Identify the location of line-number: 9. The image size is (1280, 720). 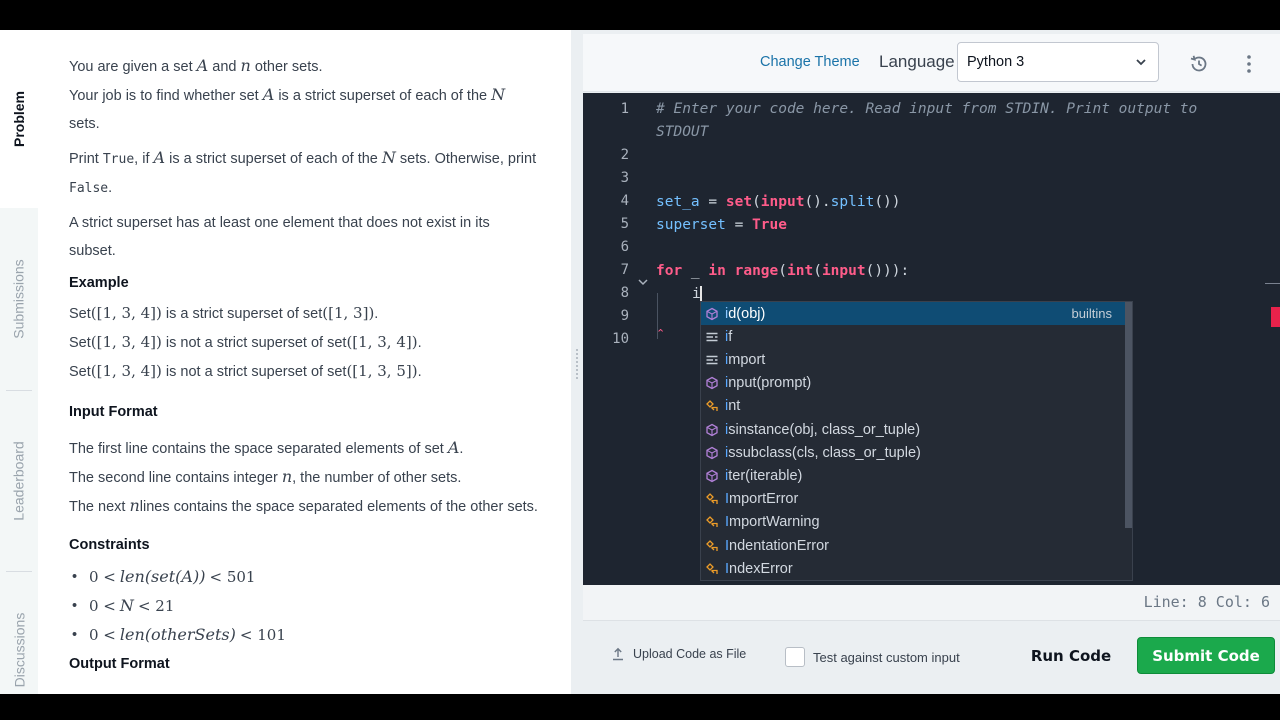
(624, 316).